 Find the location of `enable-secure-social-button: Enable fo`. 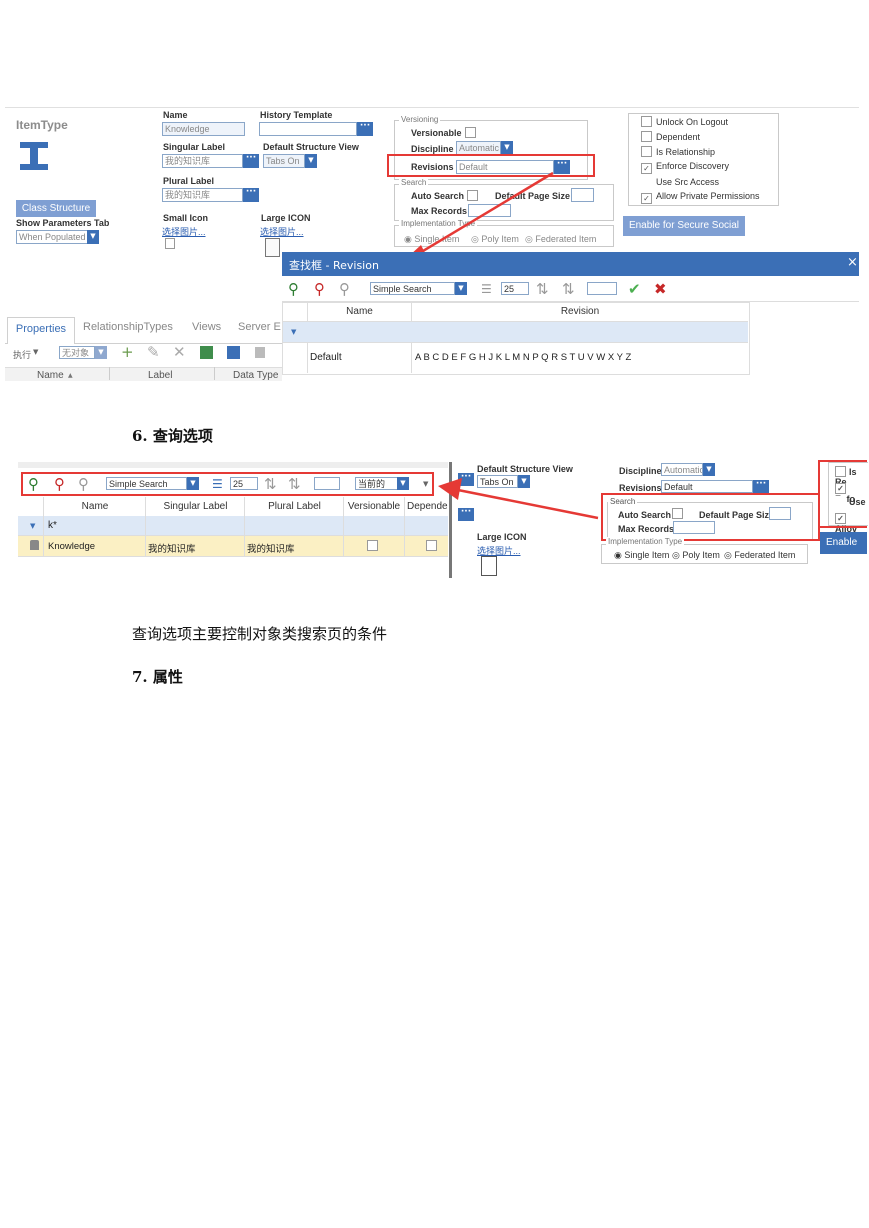

enable-secure-social-button: Enable fo is located at coordinates (843, 551).